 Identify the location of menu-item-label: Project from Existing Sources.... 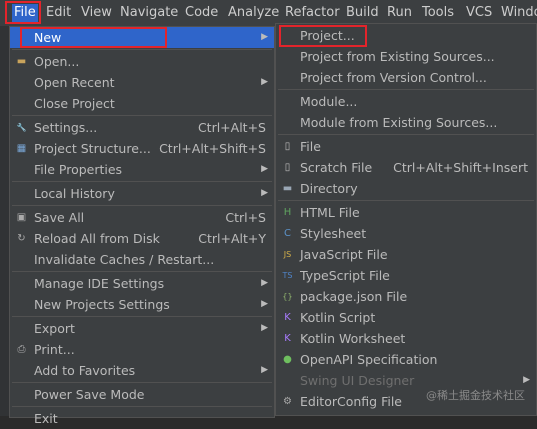
(397, 56).